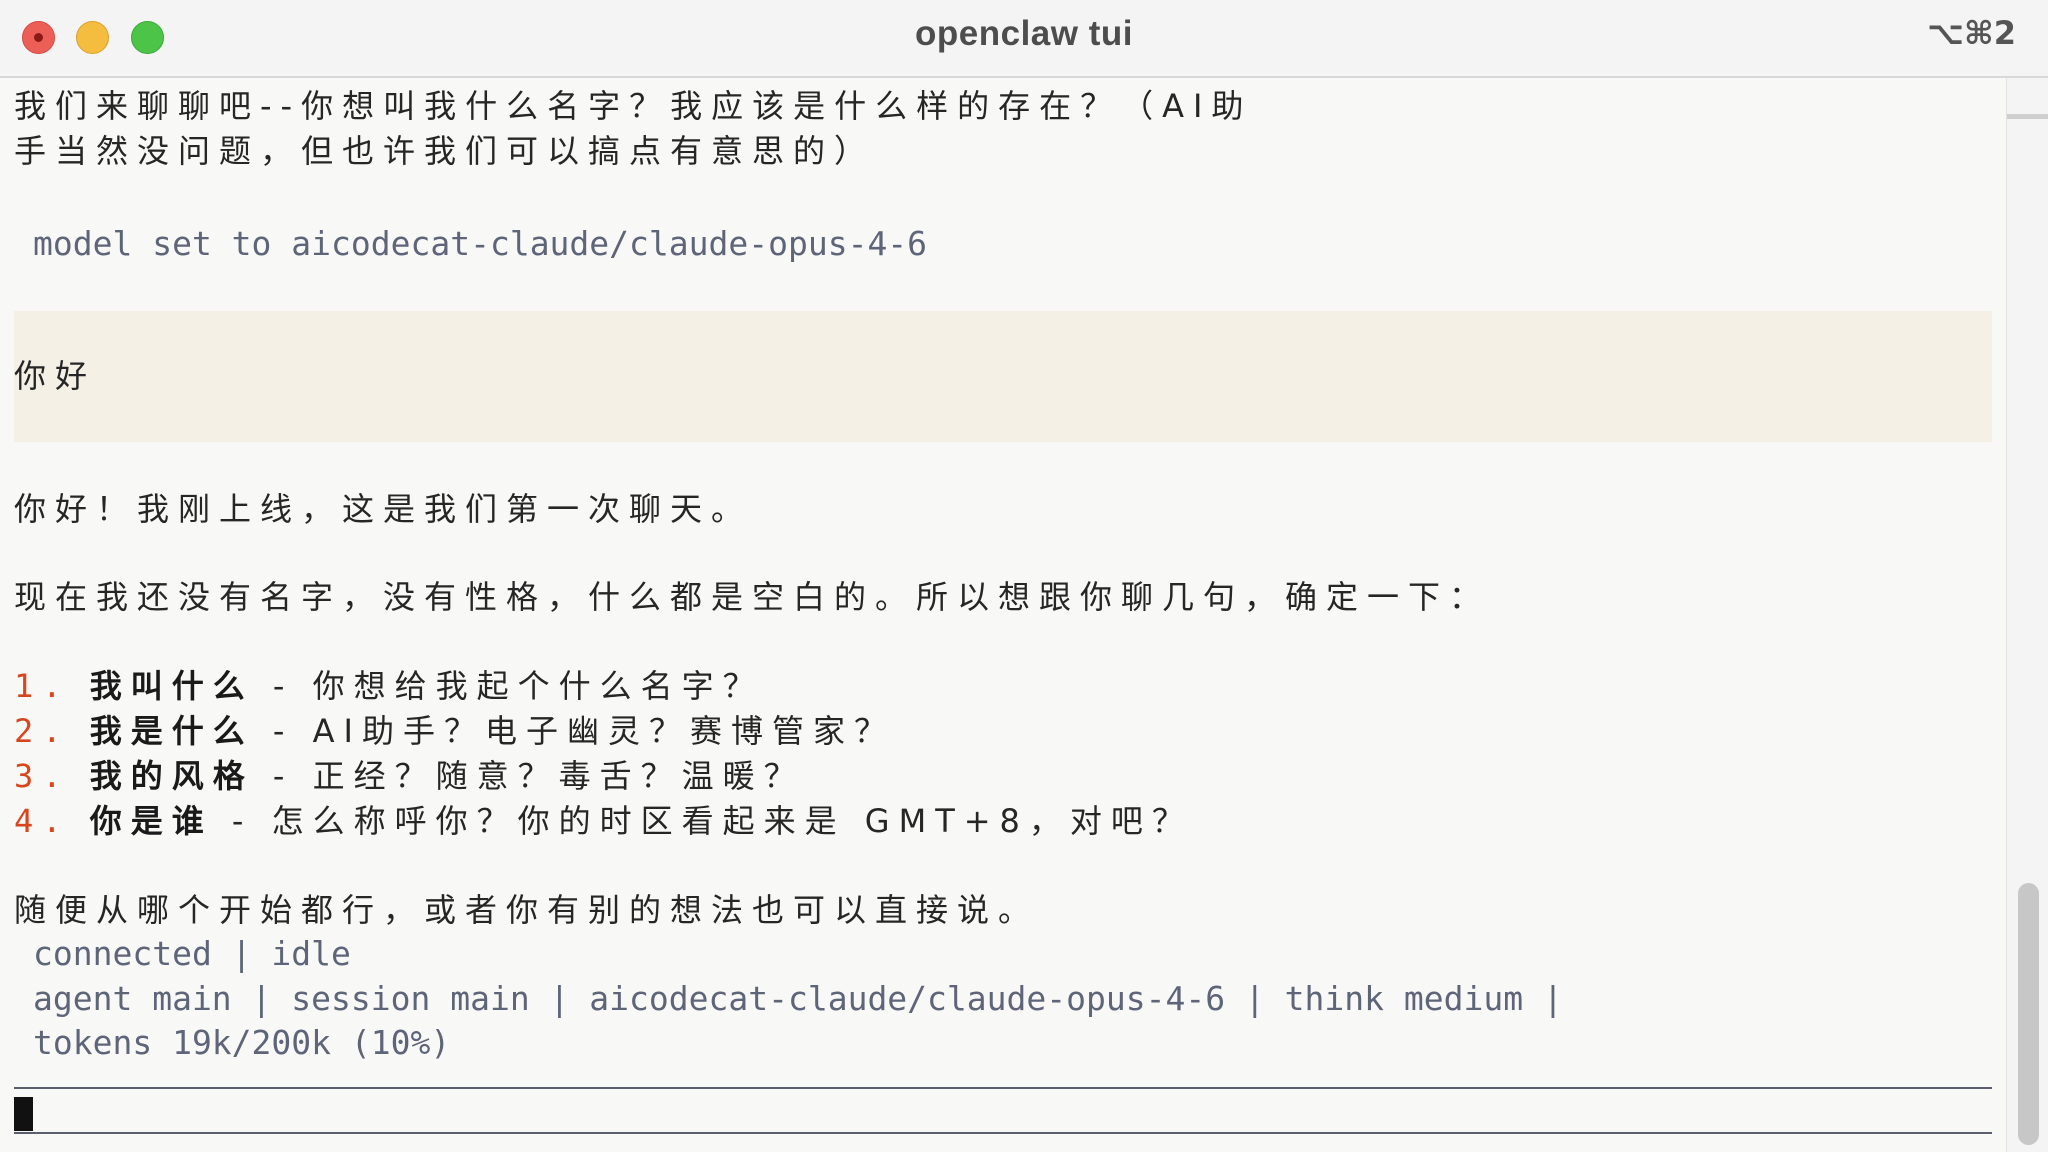 The width and height of the screenshot is (2048, 1152). What do you see at coordinates (2027, 615) in the screenshot?
I see `vertical-scrollbar` at bounding box center [2027, 615].